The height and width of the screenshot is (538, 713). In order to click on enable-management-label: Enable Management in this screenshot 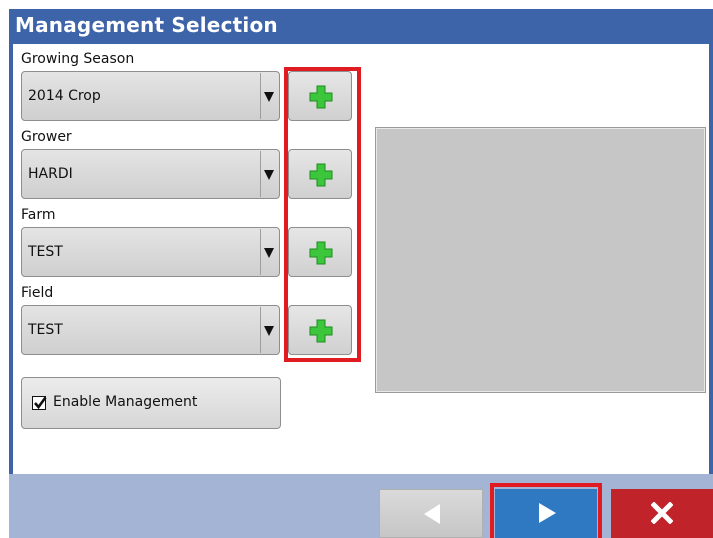, I will do `click(125, 402)`.